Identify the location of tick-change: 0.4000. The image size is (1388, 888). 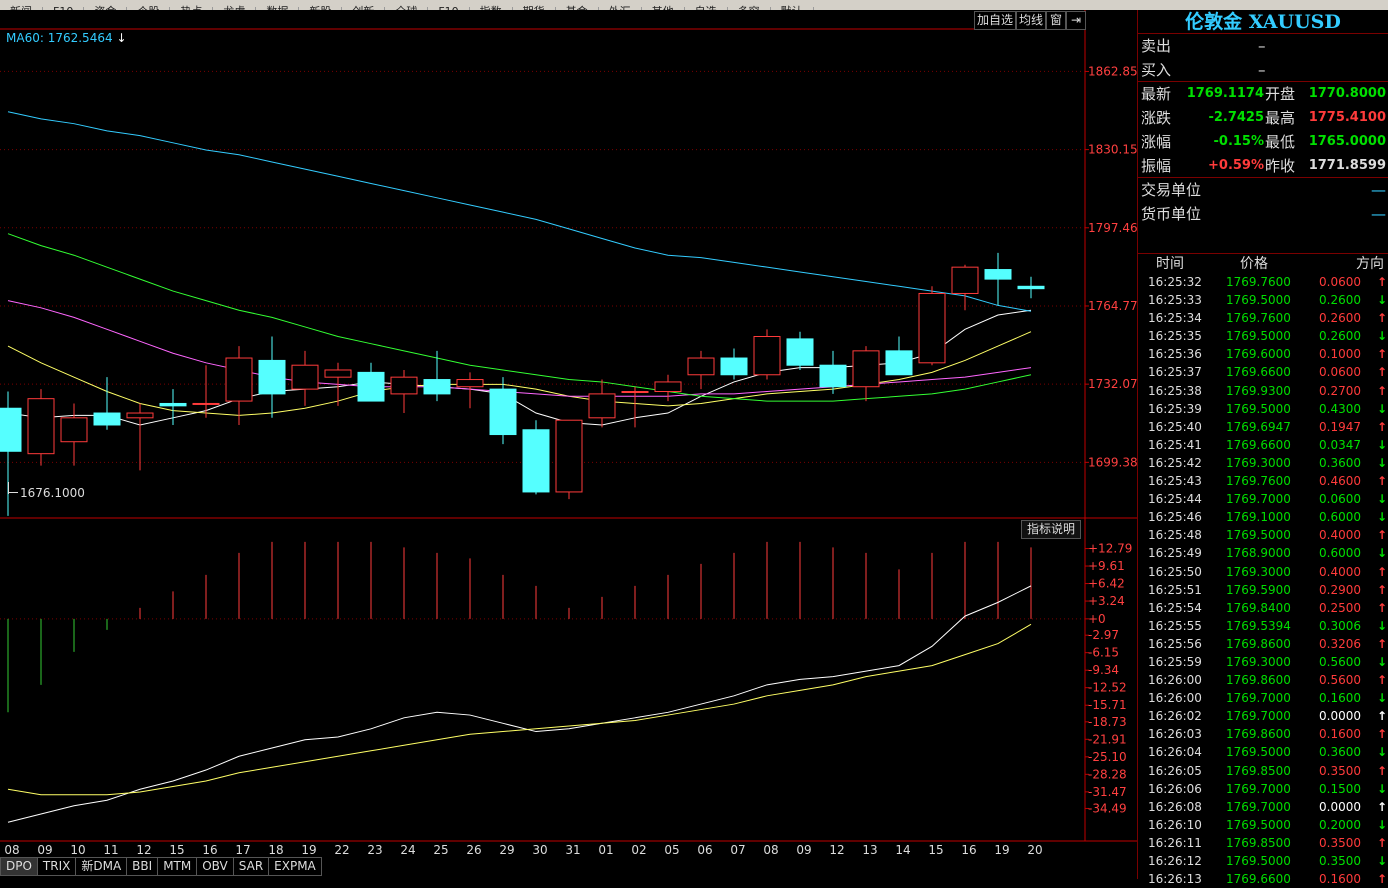
(1340, 571).